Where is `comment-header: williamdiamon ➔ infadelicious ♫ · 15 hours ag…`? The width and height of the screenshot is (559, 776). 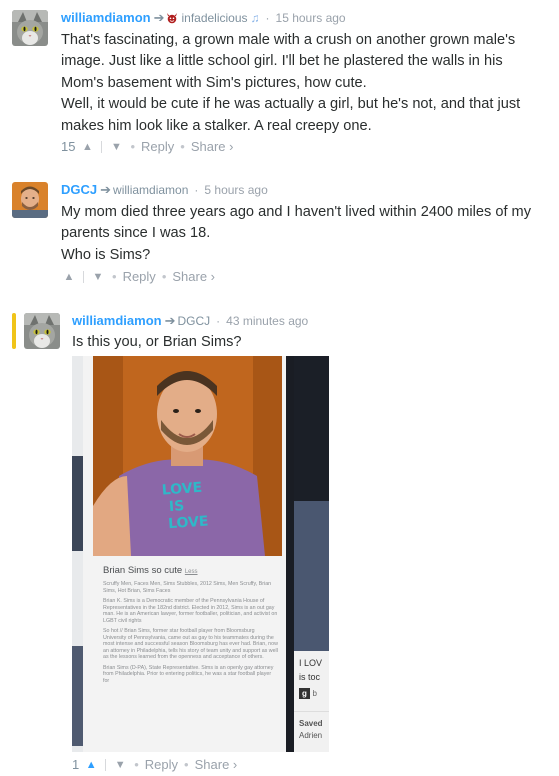 comment-header: williamdiamon ➔ infadelicious ♫ · 15 hours ag… is located at coordinates (203, 18).